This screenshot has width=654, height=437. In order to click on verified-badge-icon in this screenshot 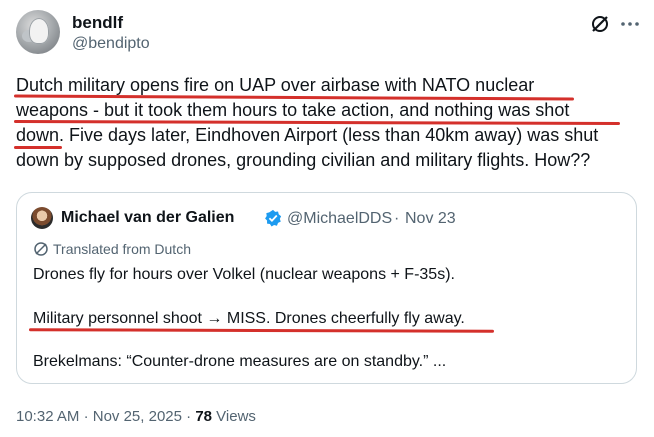, I will do `click(273, 218)`.